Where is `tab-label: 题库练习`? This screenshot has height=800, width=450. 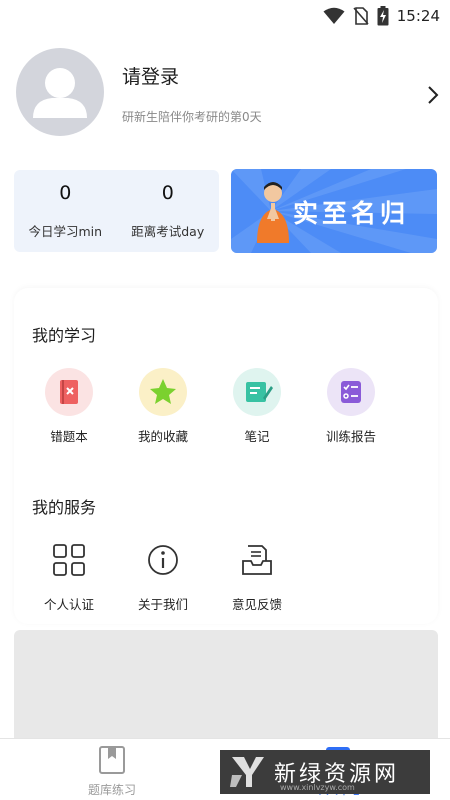 tab-label: 题库练习 is located at coordinates (111, 790).